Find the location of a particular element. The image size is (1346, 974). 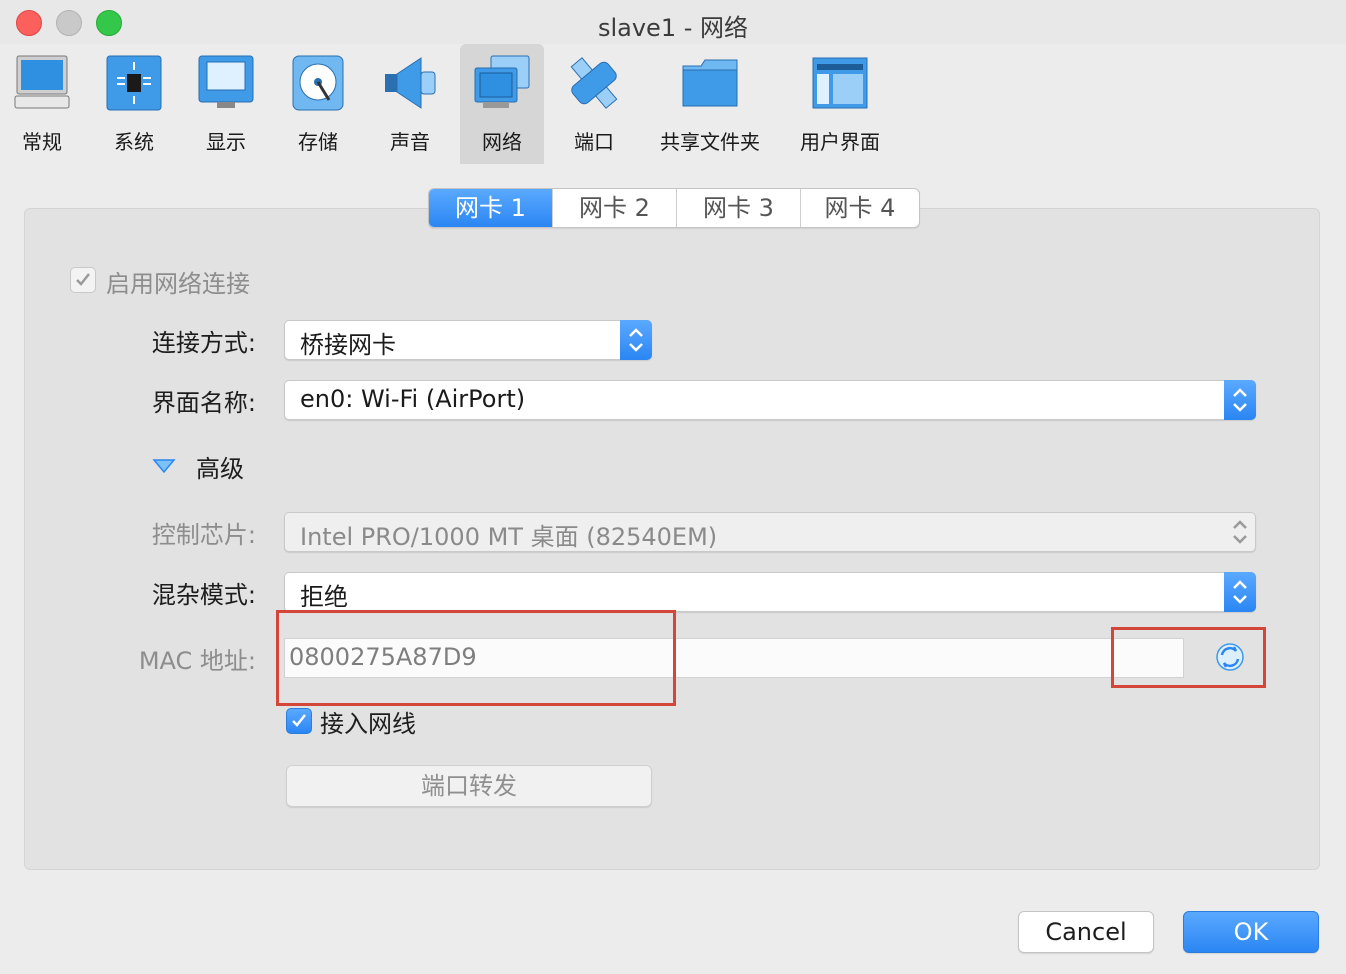

highlight-refresh-mac is located at coordinates (1188, 657).